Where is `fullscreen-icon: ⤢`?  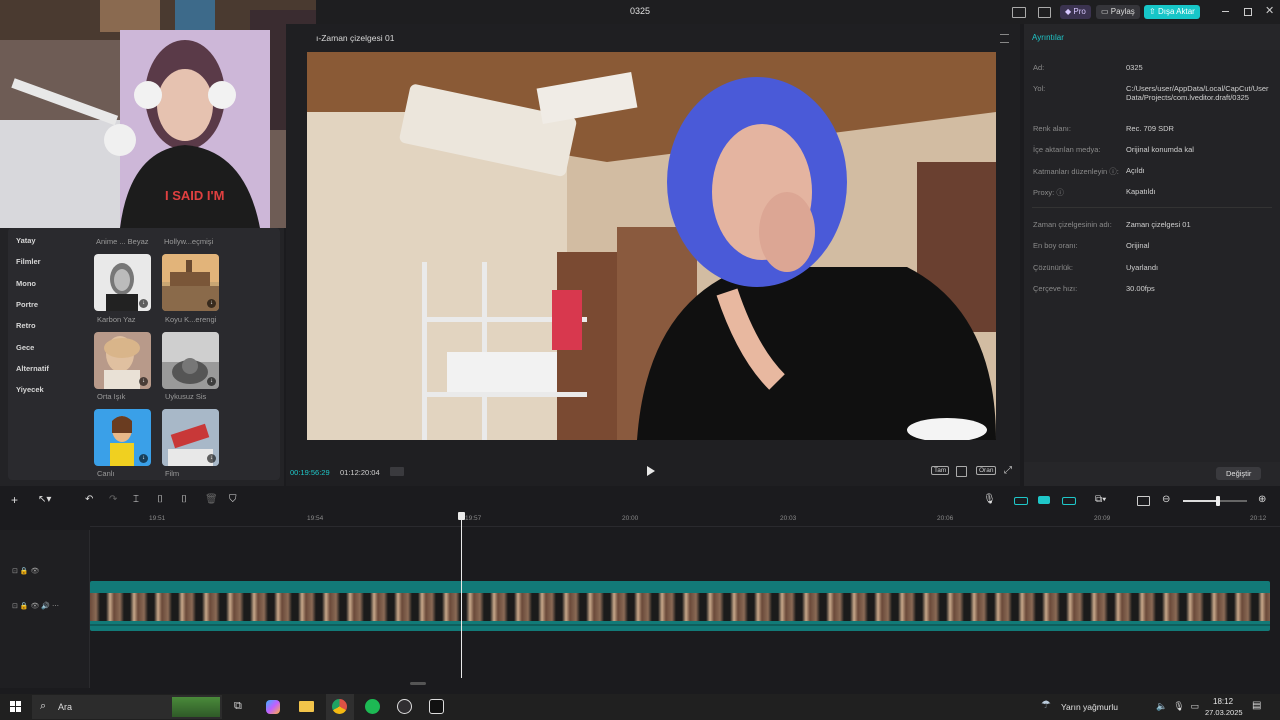 fullscreen-icon: ⤢ is located at coordinates (1008, 470).